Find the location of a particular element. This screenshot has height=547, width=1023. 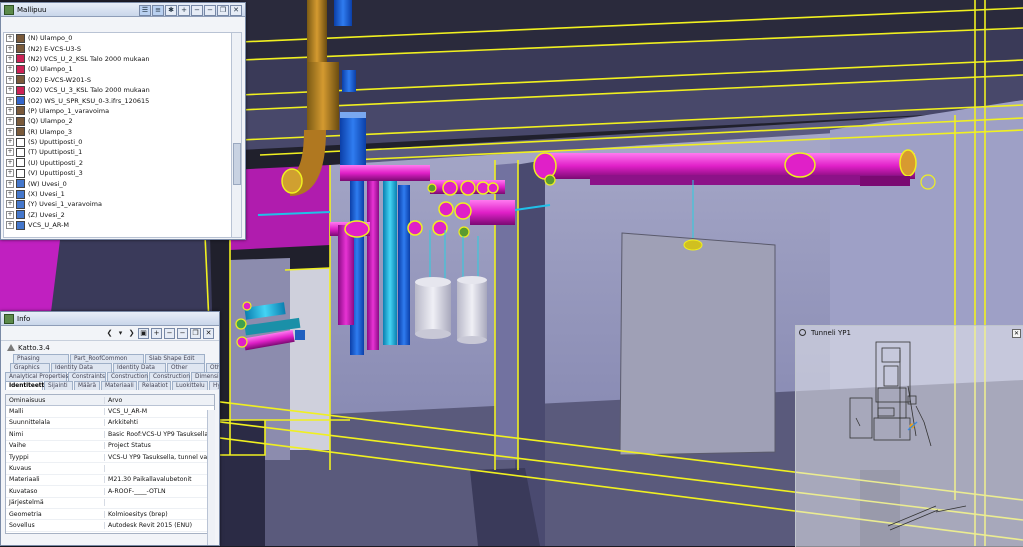

tab-sijainti: Sijainti is located at coordinates (58, 385).